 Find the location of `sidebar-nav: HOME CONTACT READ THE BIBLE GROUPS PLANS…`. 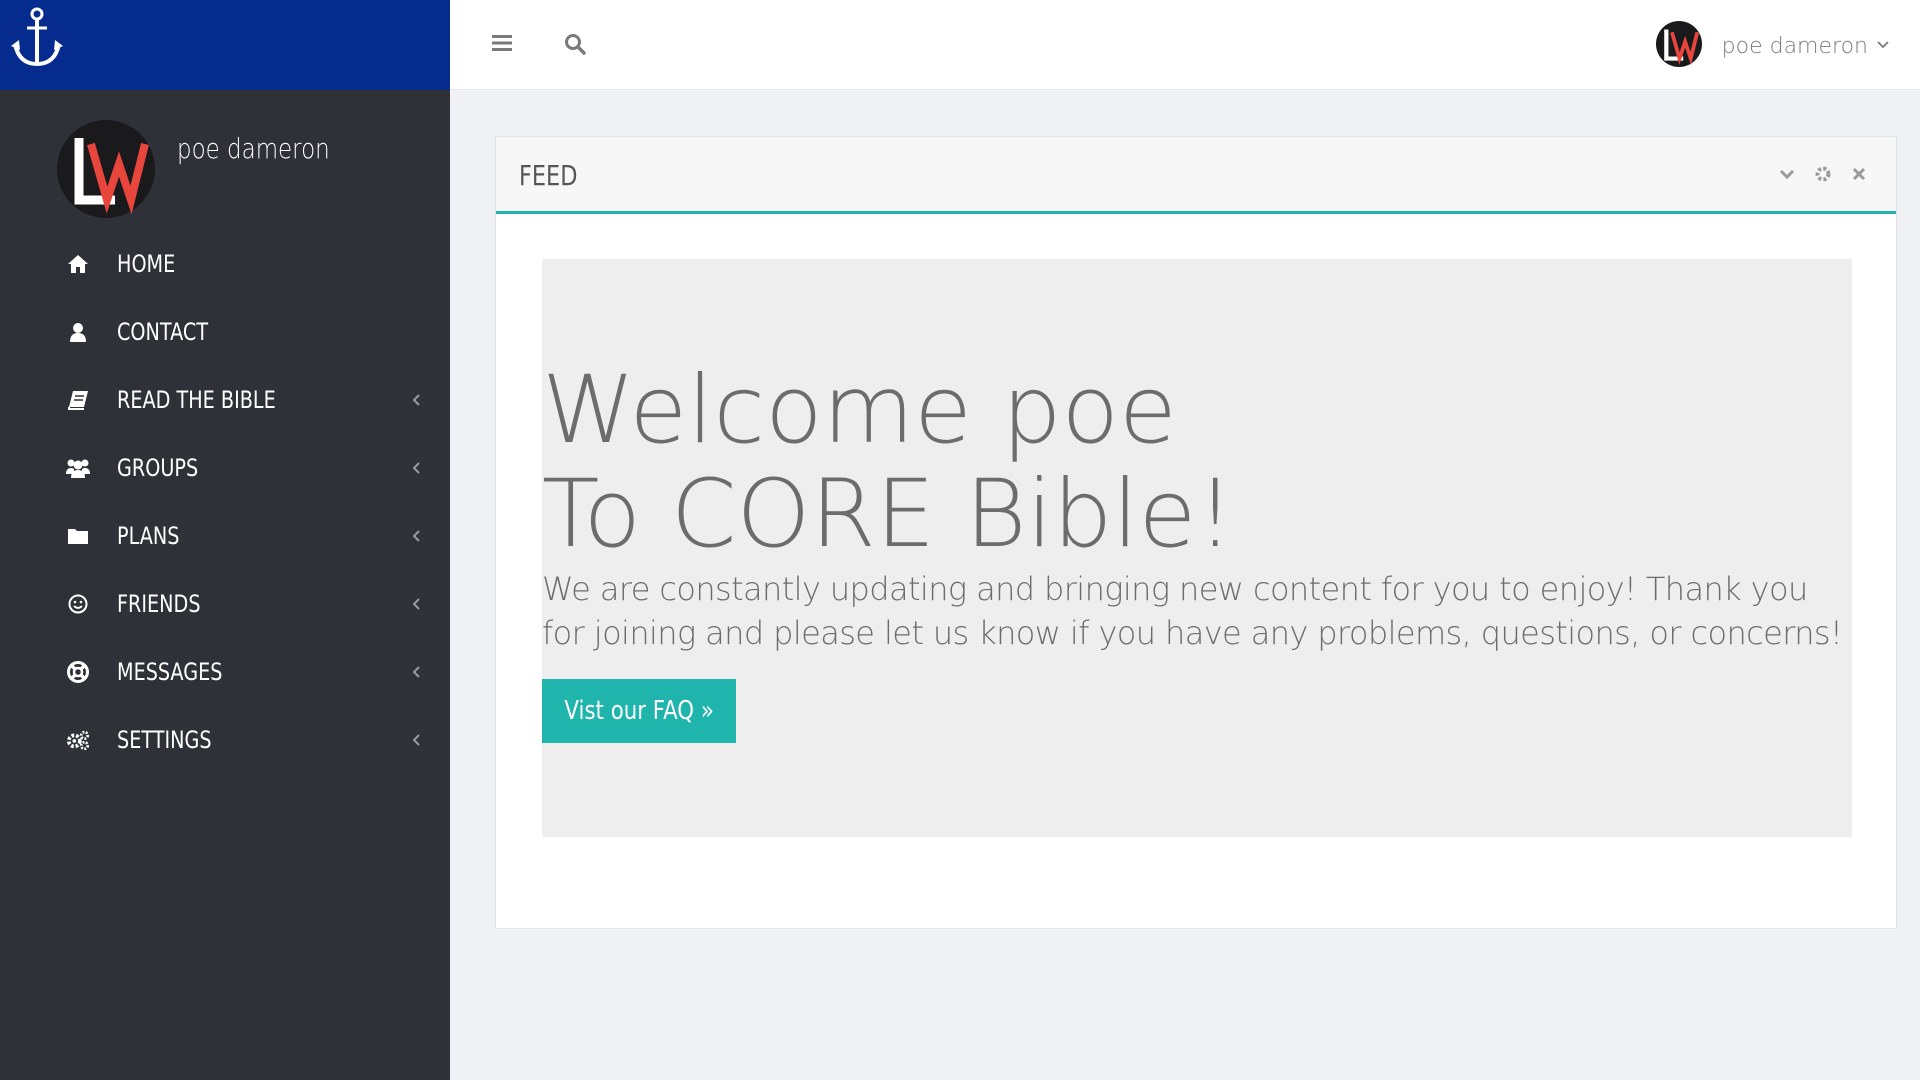

sidebar-nav: HOME CONTACT READ THE BIBLE GROUPS PLANS… is located at coordinates (225, 502).